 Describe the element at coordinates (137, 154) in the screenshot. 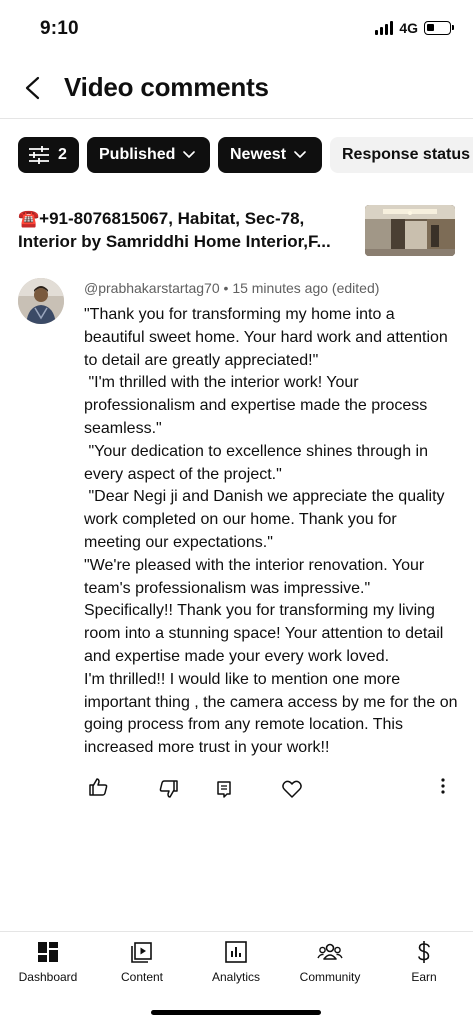

I see `published-filter-label: Published` at that location.